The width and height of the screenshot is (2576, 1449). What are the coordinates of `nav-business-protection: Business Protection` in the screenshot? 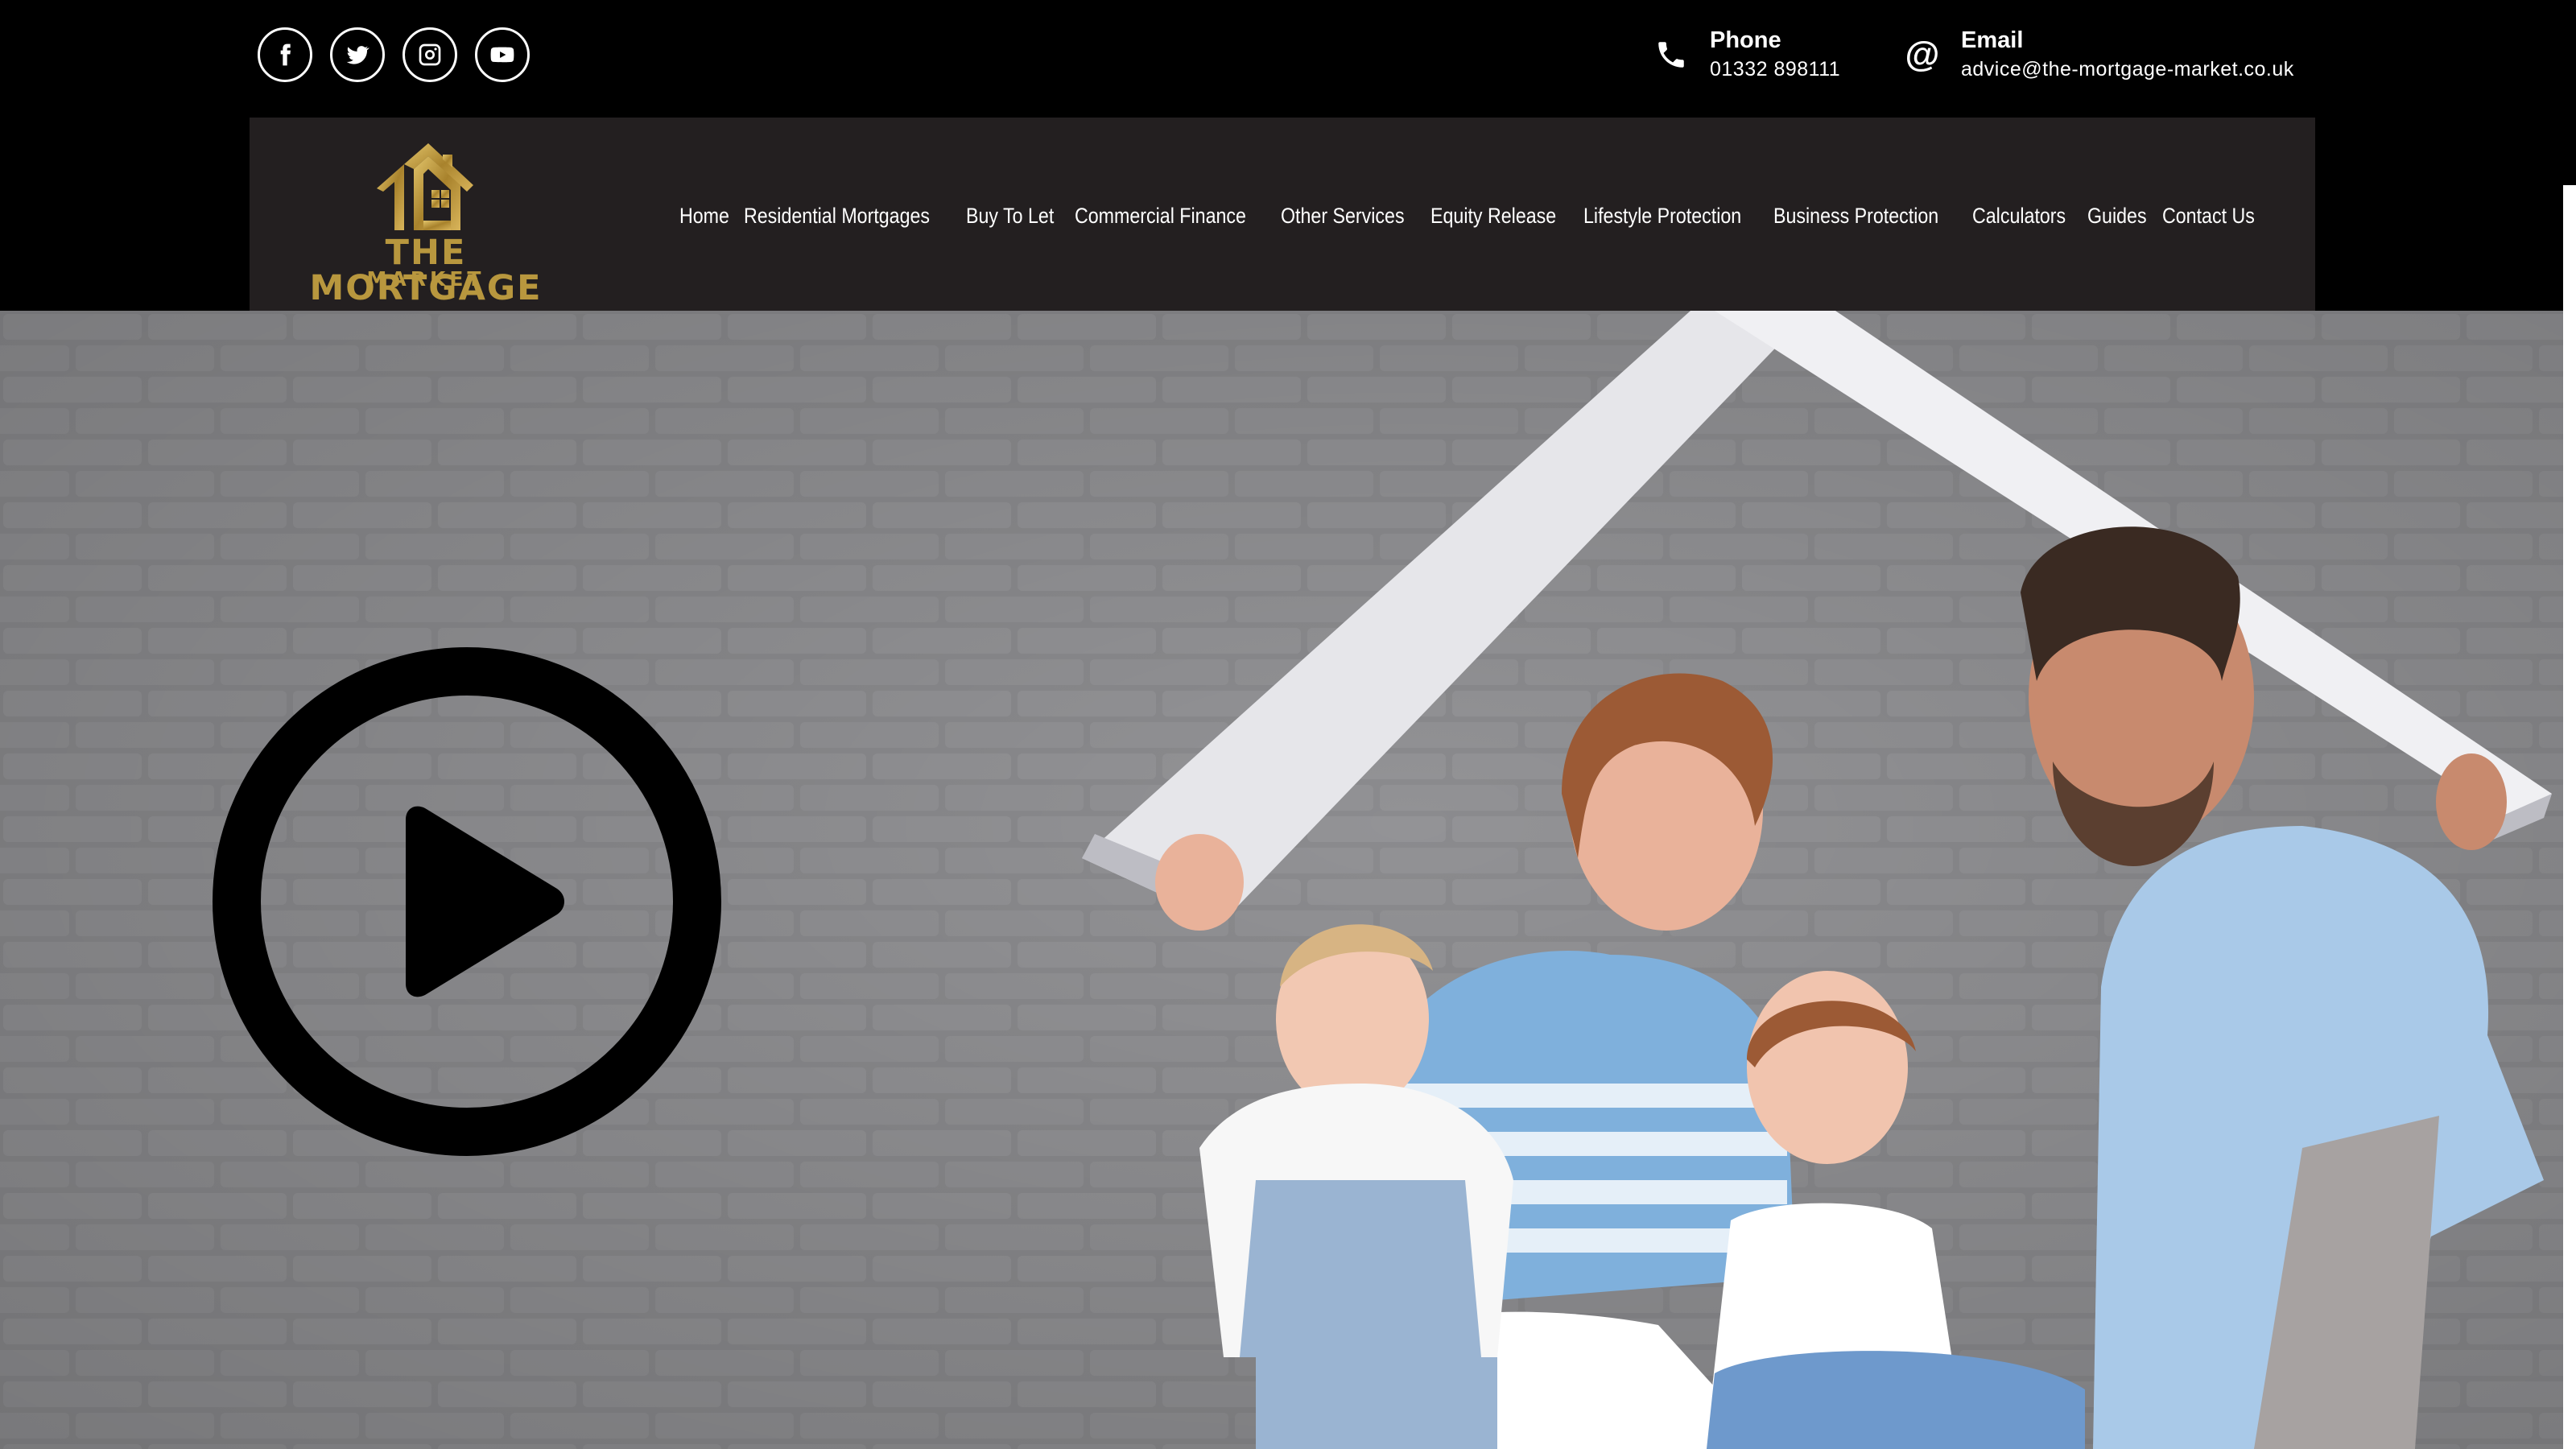 It's located at (1855, 216).